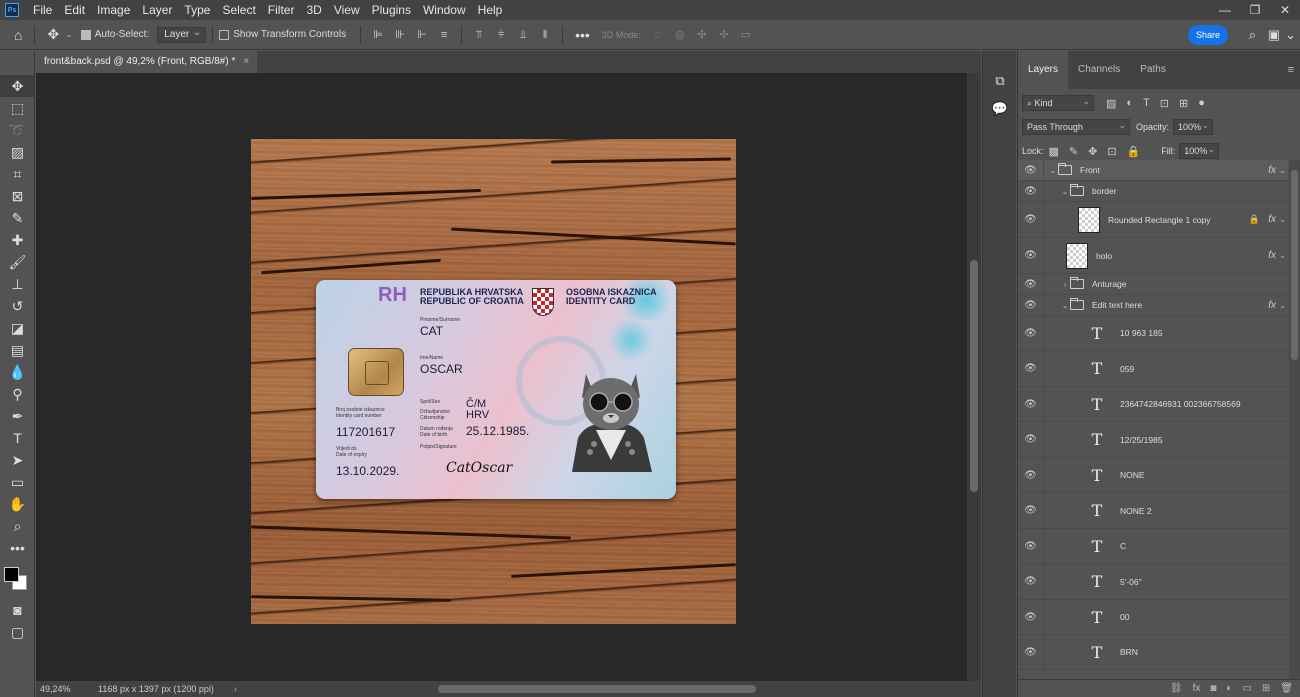 Image resolution: width=1300 pixels, height=697 pixels. What do you see at coordinates (658, 35) in the screenshot?
I see `orbit-3d-icon: ◌` at bounding box center [658, 35].